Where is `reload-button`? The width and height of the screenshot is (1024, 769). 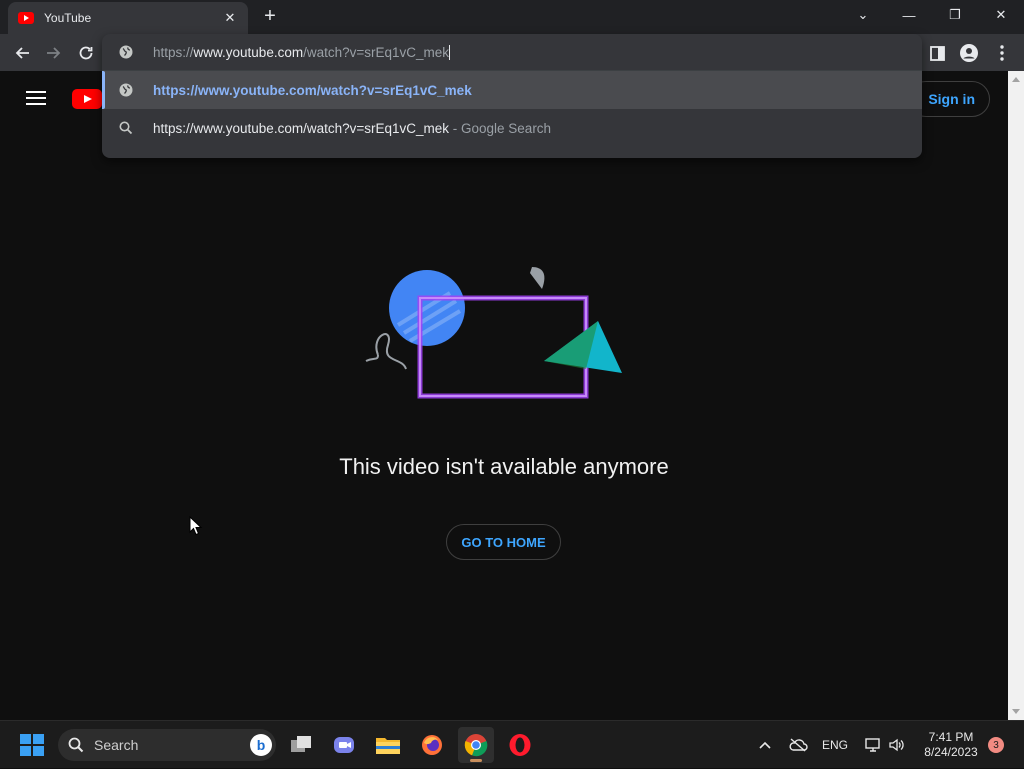 reload-button is located at coordinates (86, 53).